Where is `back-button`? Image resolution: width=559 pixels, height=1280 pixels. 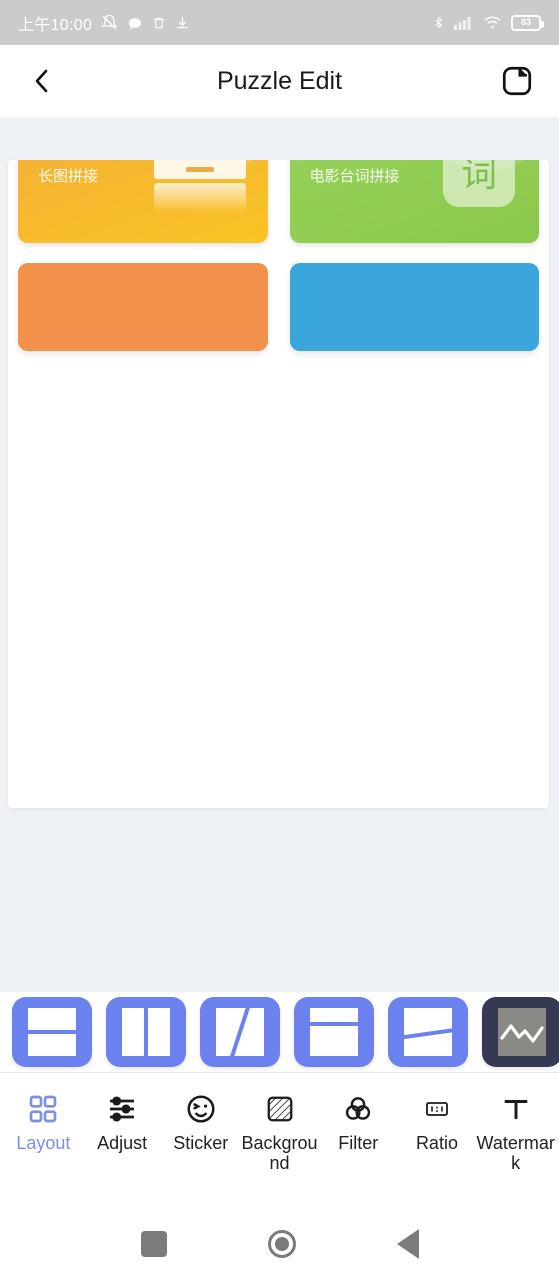
back-button is located at coordinates (407, 1243).